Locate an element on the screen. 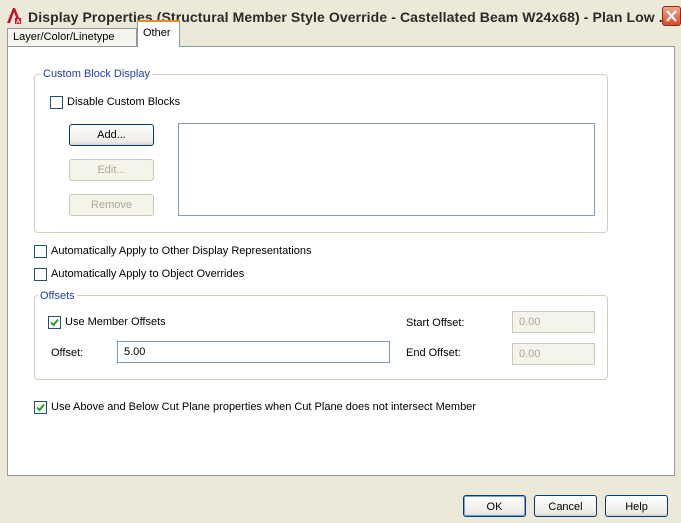 Image resolution: width=681 pixels, height=523 pixels. cancel-button: Cancel is located at coordinates (565, 506).